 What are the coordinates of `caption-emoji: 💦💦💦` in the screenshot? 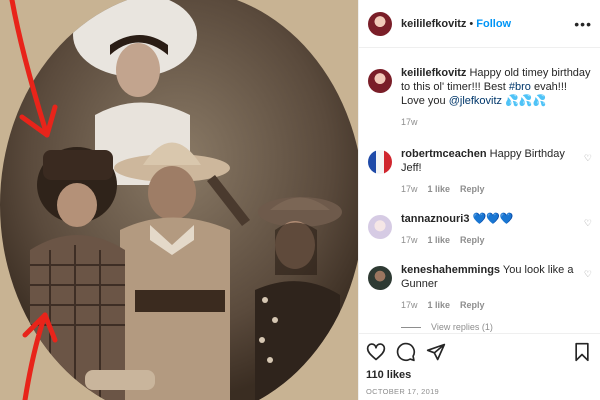 It's located at (526, 101).